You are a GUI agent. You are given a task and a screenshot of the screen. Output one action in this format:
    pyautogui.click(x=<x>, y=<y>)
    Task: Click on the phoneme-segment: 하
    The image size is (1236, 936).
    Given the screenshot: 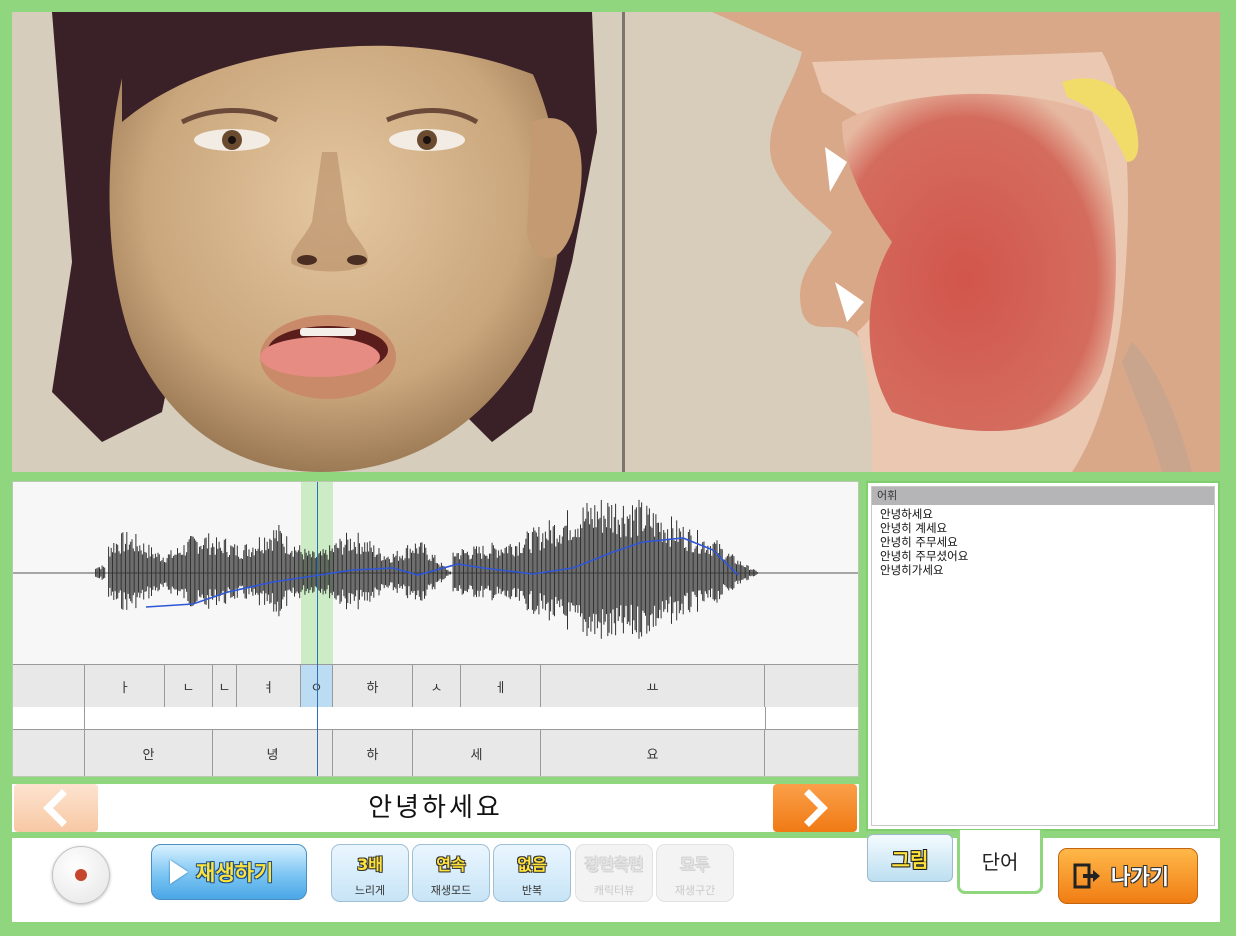 What is the action you would take?
    pyautogui.click(x=373, y=686)
    